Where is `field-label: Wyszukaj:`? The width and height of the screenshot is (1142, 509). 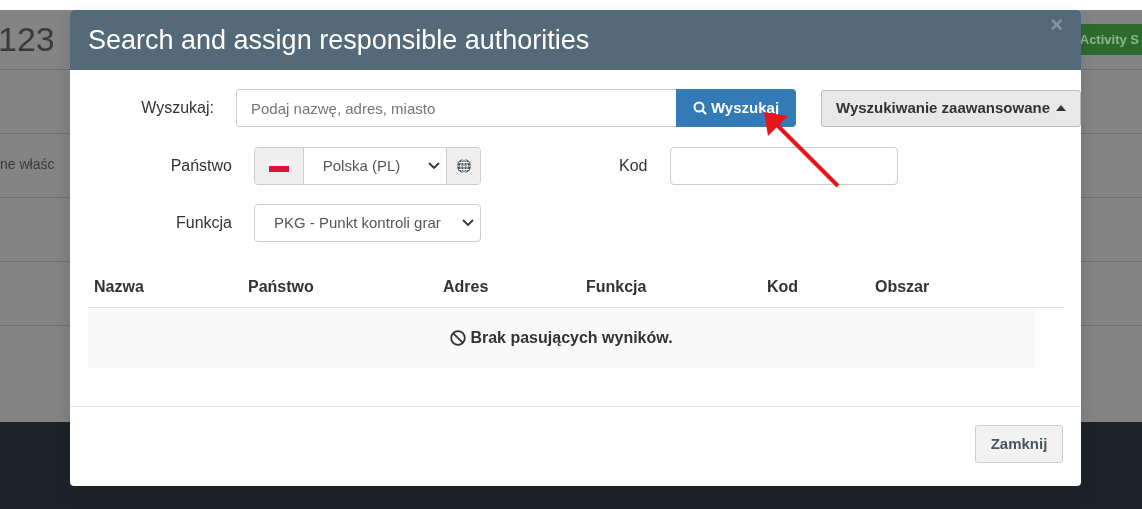 field-label: Wyszukaj: is located at coordinates (177, 108).